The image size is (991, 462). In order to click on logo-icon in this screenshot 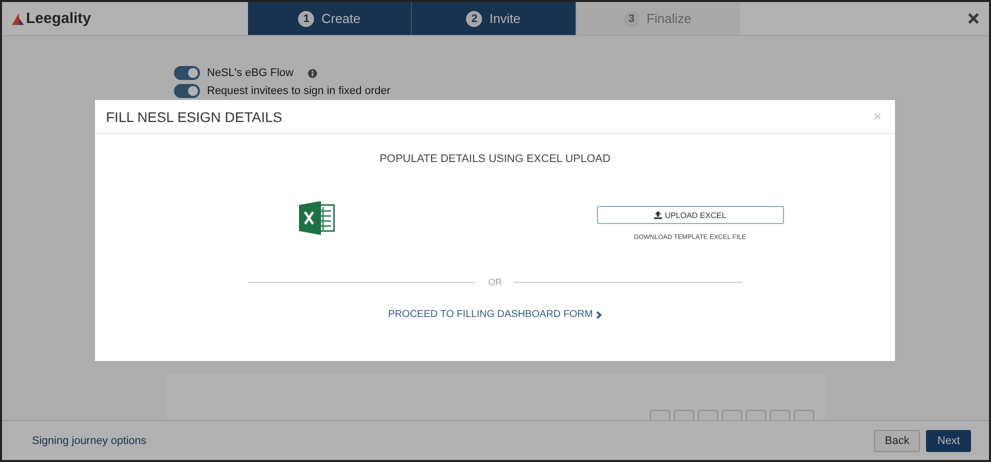, I will do `click(18, 18)`.